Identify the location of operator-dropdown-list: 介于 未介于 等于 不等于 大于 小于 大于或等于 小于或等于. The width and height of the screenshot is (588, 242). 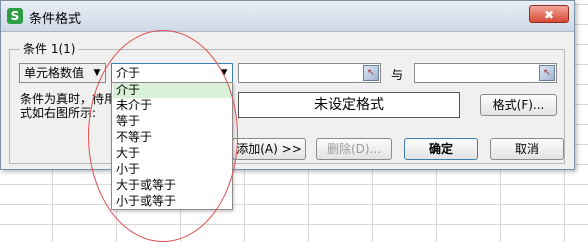
(172, 146).